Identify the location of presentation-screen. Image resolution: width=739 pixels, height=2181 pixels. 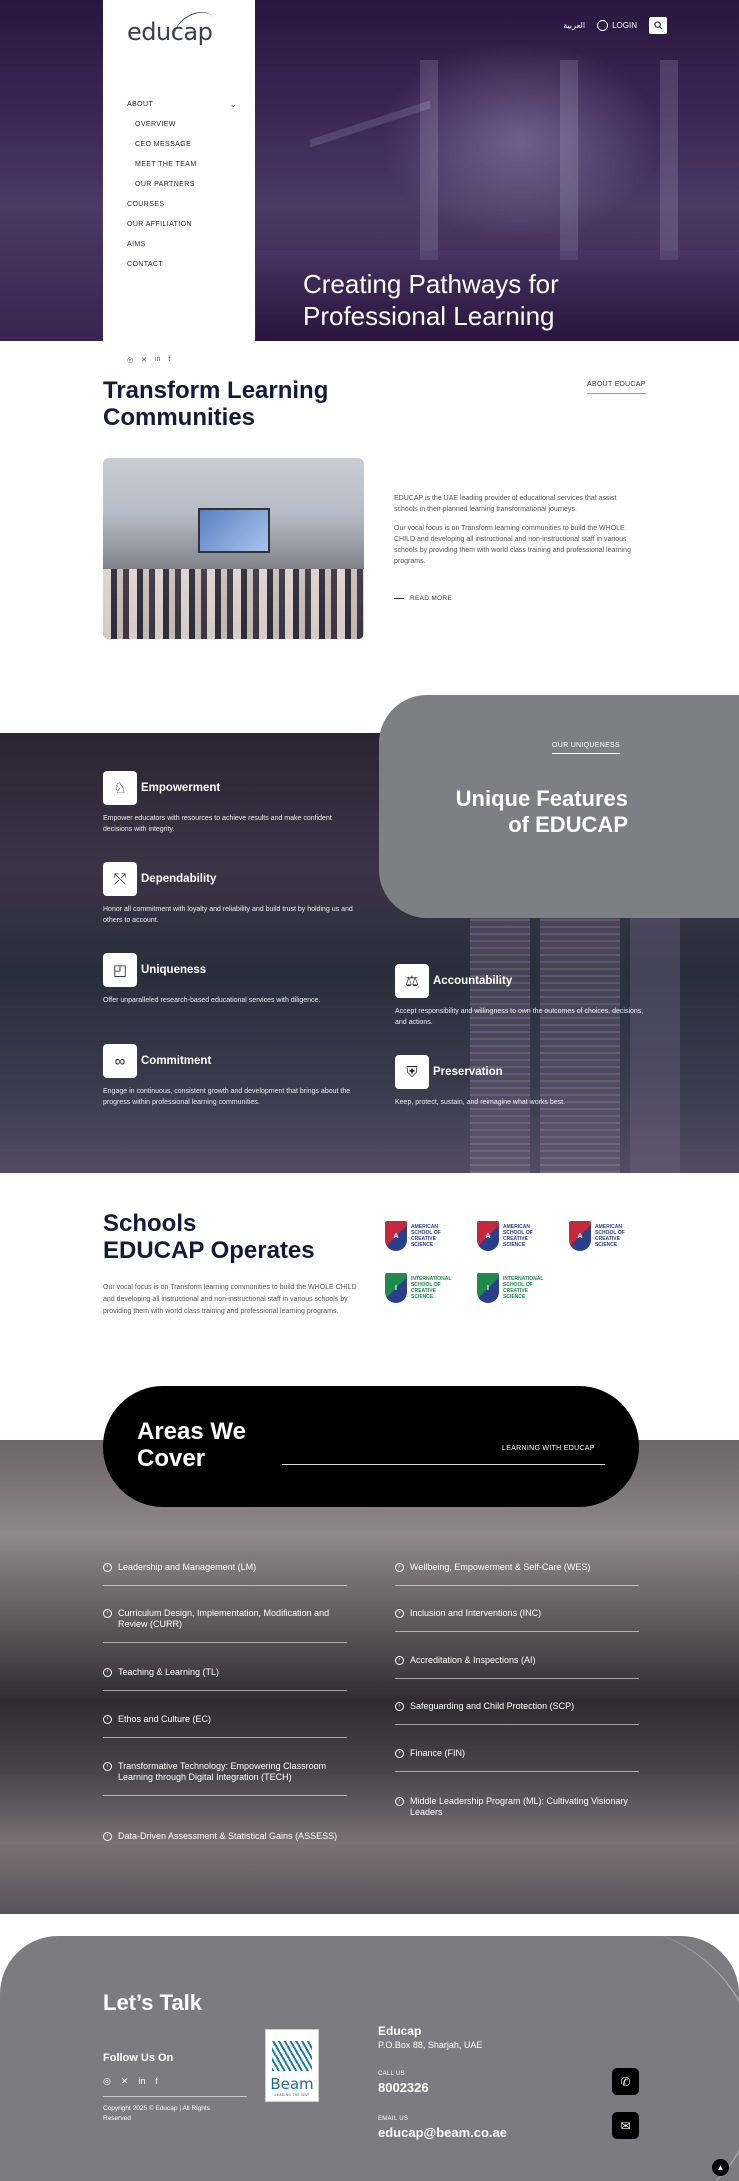
(234, 530).